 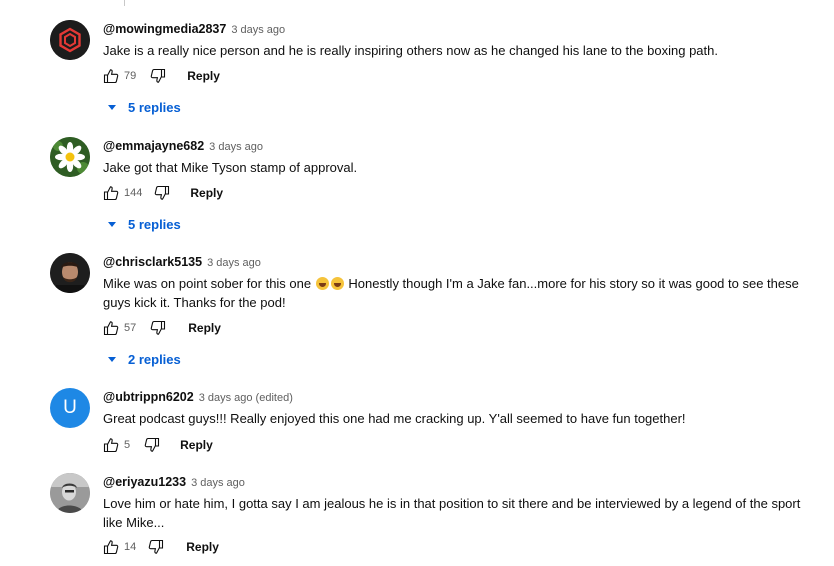 I want to click on person-photo-icon, so click(x=70, y=273).